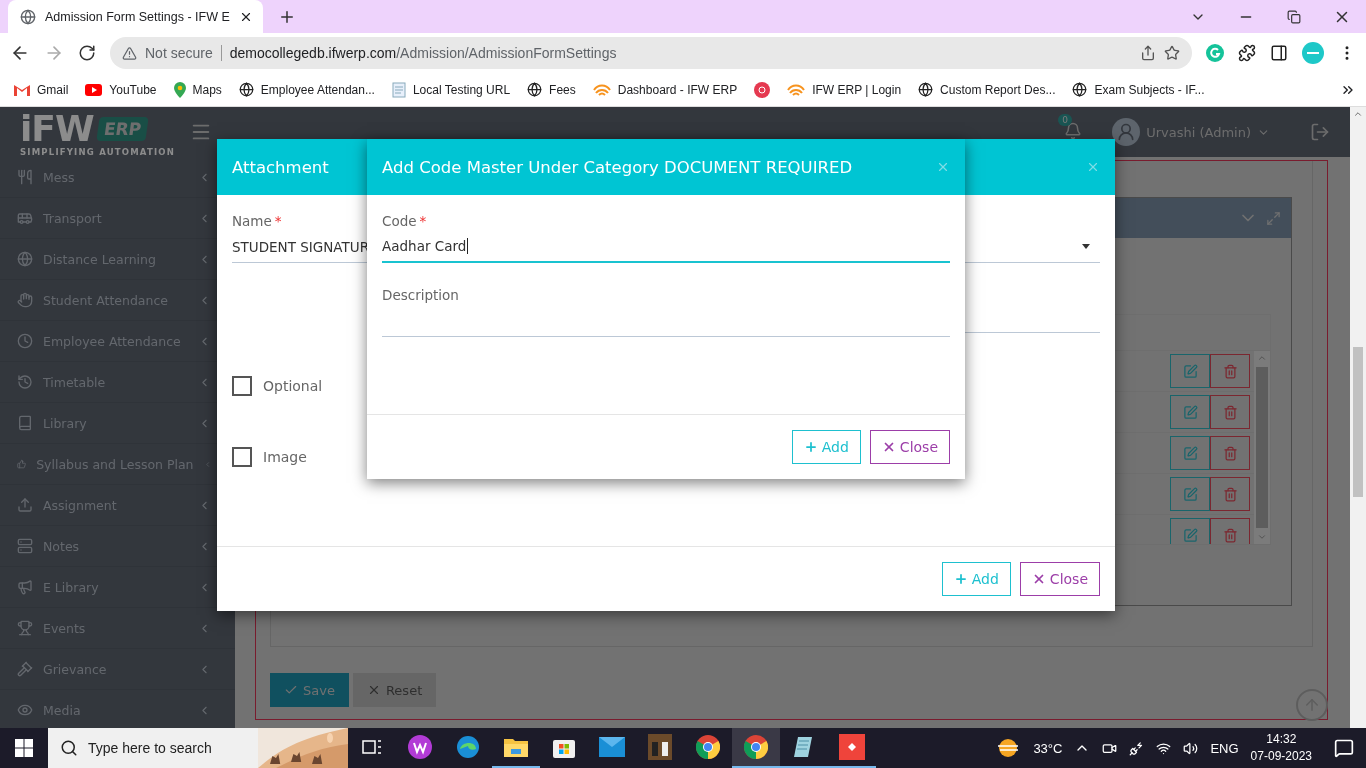  What do you see at coordinates (280, 167) in the screenshot?
I see `dialog-title: Attachment` at bounding box center [280, 167].